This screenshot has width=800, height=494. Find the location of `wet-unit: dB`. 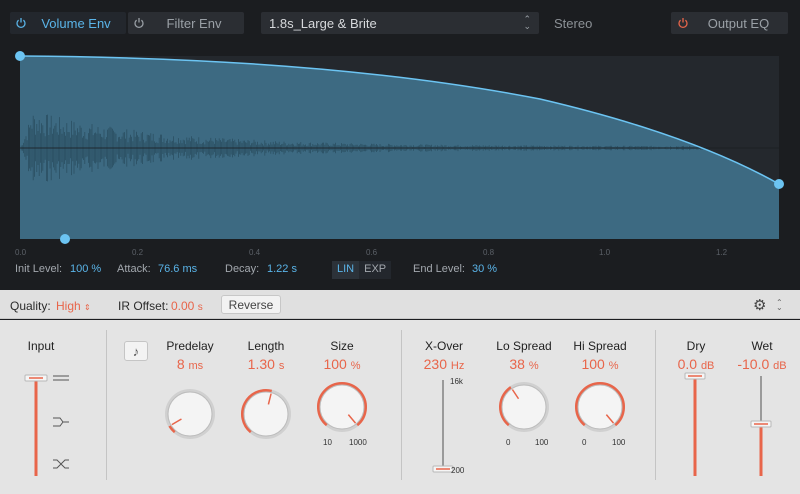

wet-unit: dB is located at coordinates (780, 366).